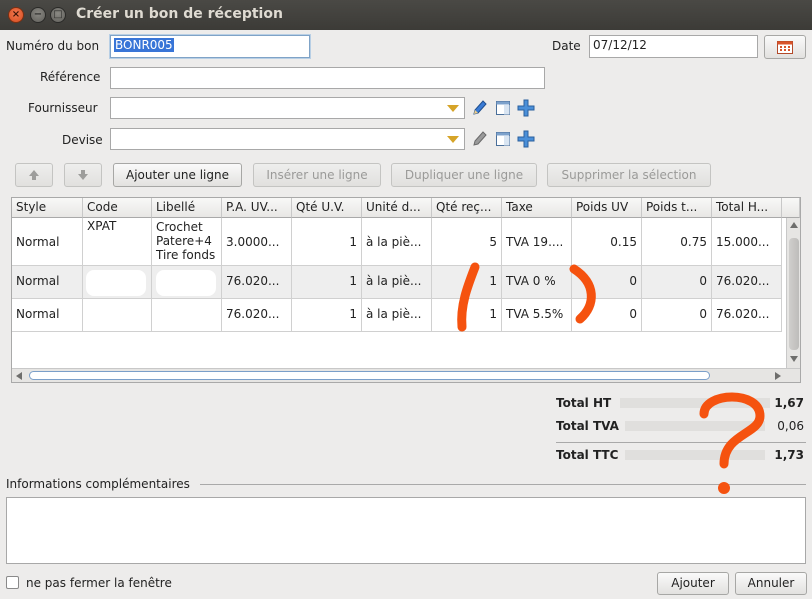 The width and height of the screenshot is (812, 599). Describe the element at coordinates (537, 208) in the screenshot. I see `column-header-taxe: Taxe` at that location.